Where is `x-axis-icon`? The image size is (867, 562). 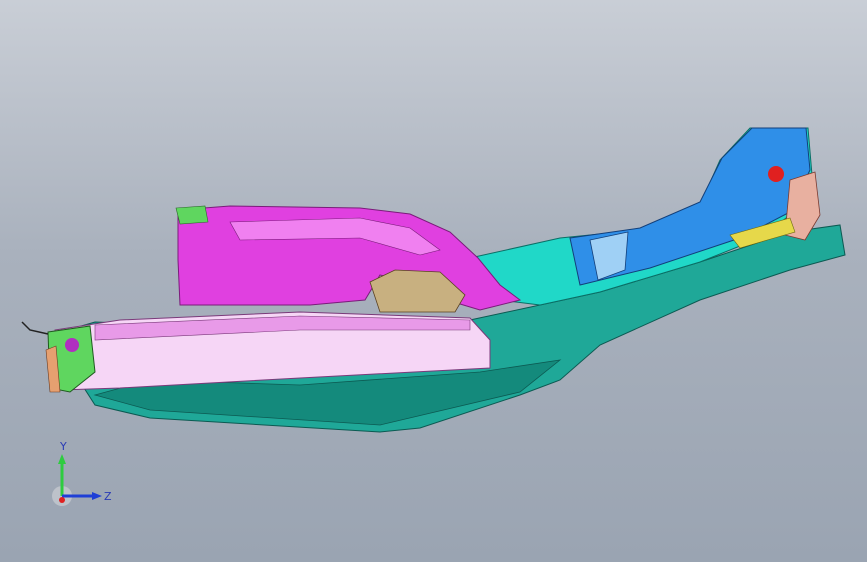
x-axis-icon is located at coordinates (62, 500).